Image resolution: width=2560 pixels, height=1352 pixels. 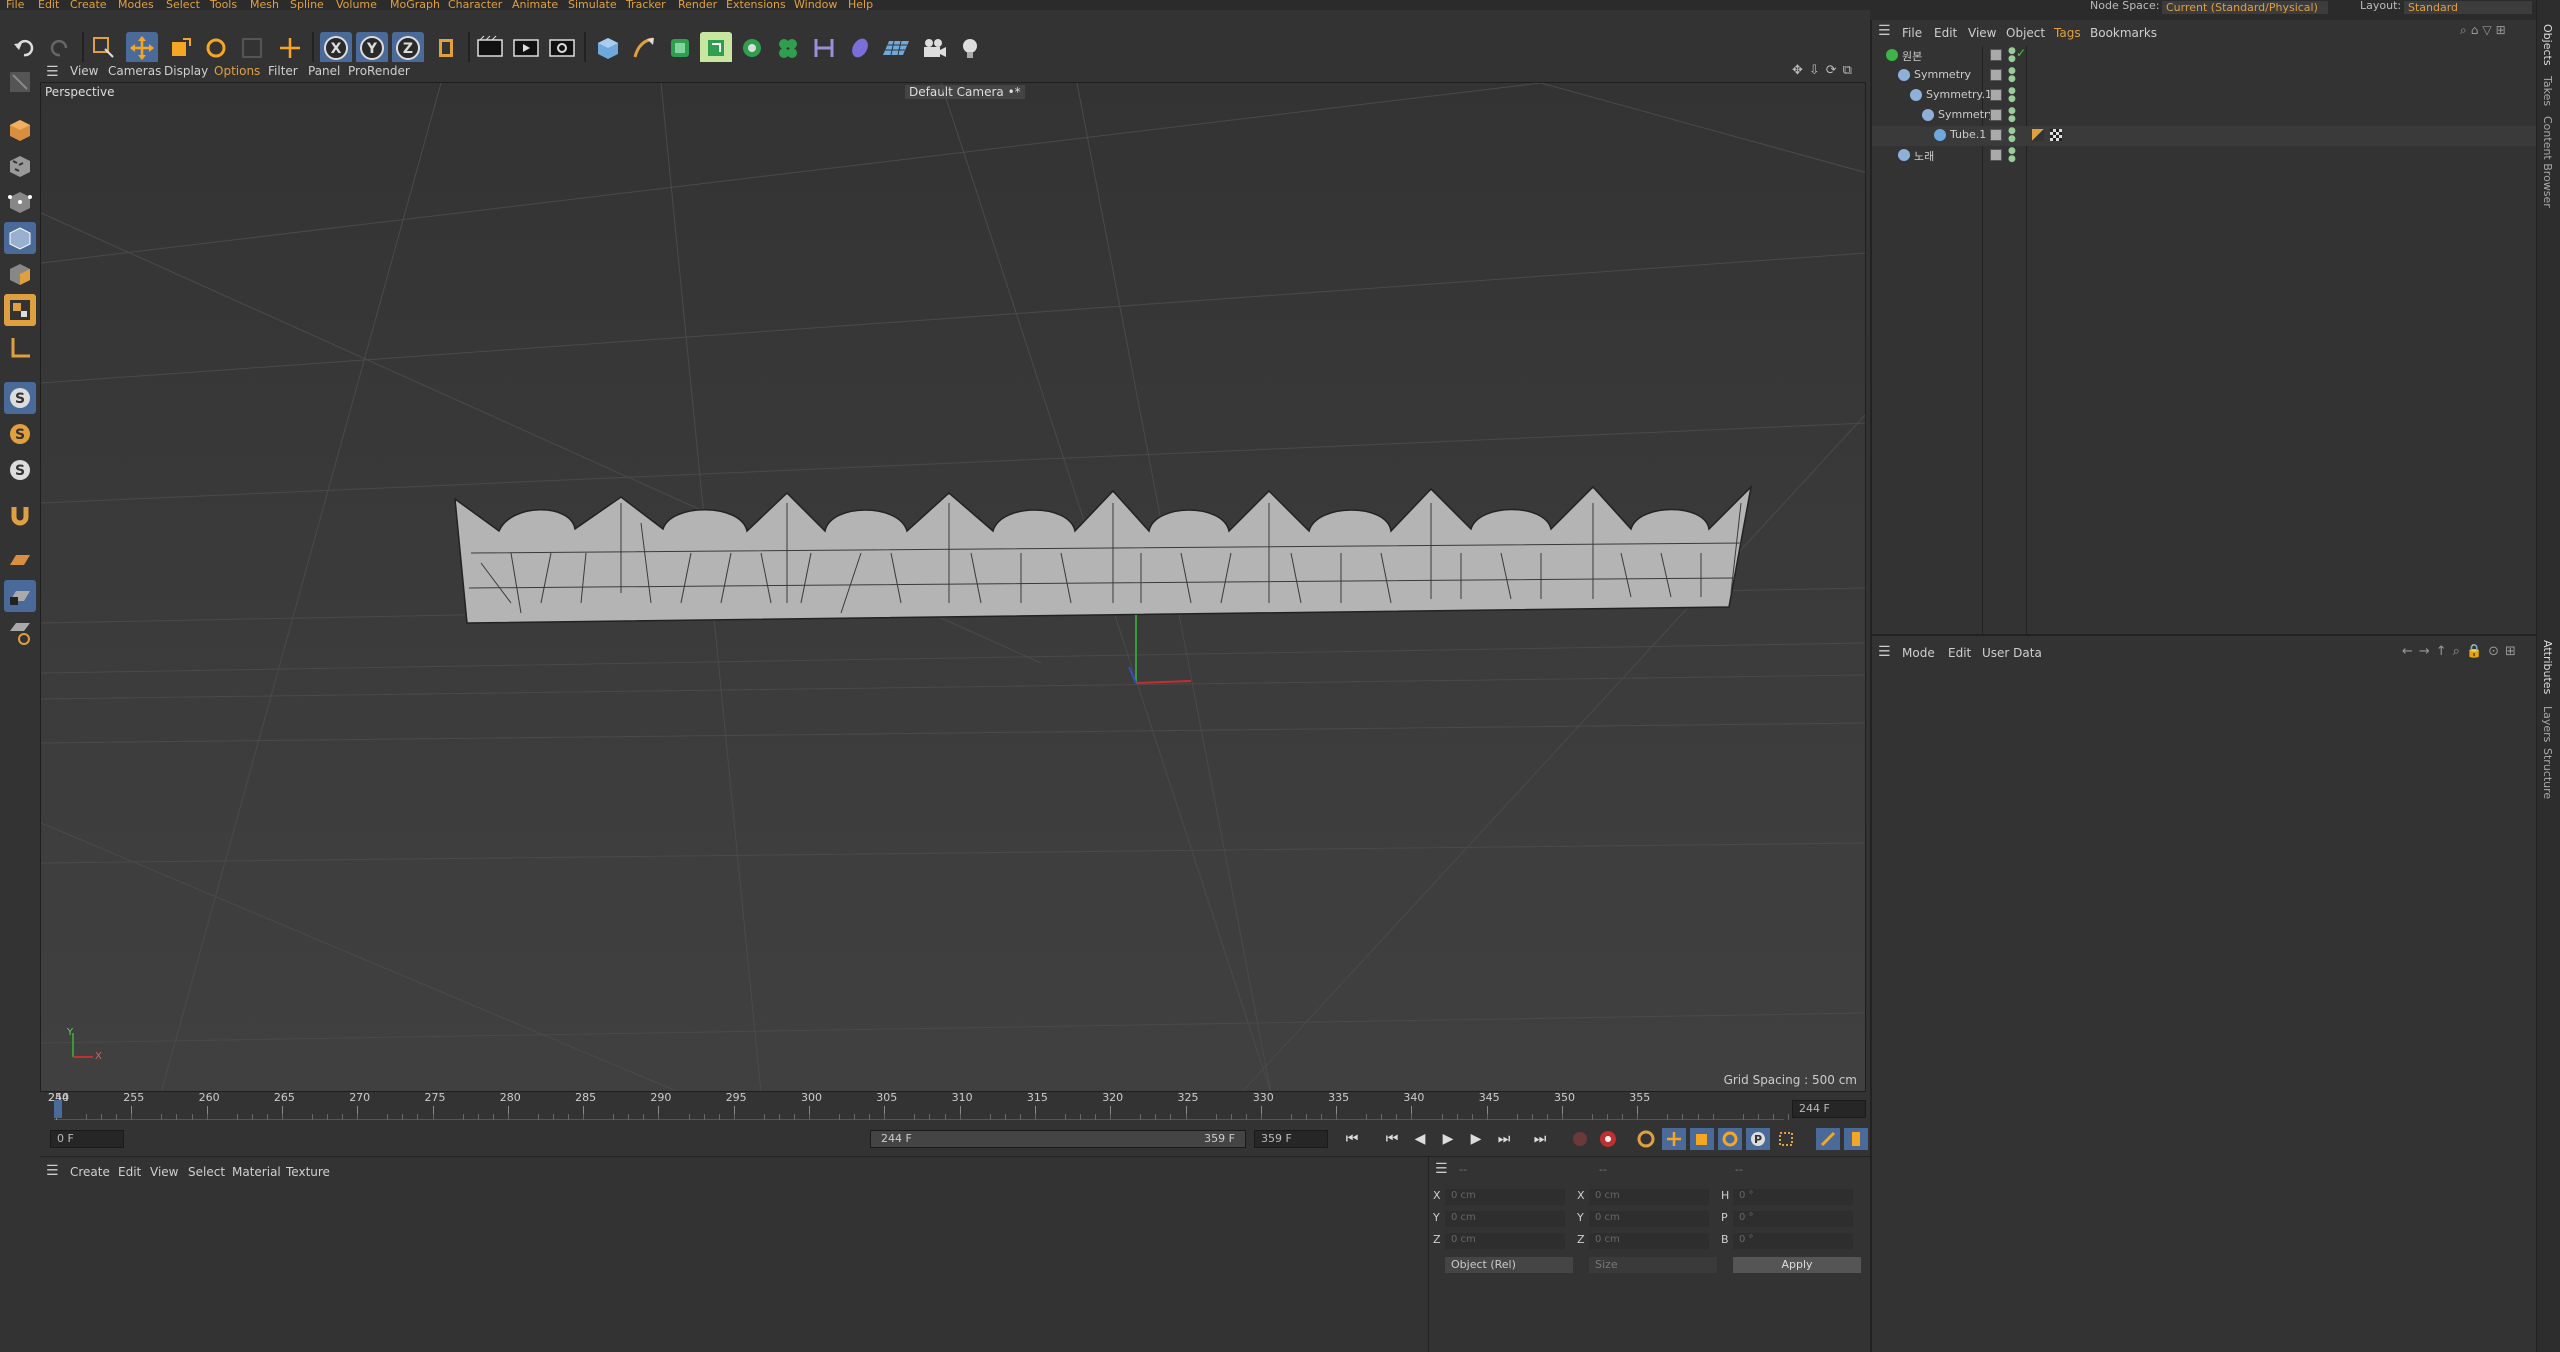 What do you see at coordinates (290, 48) in the screenshot?
I see `placement-tool-icon` at bounding box center [290, 48].